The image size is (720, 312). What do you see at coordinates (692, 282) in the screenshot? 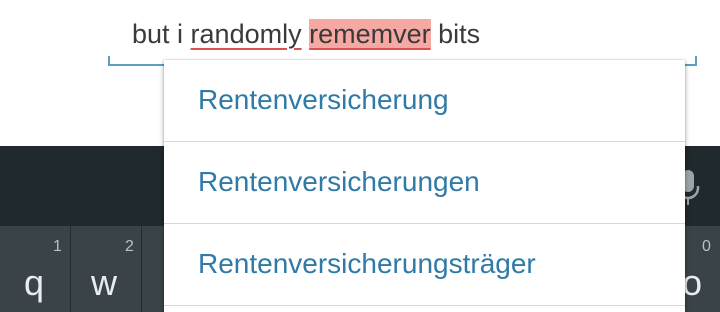
I see `key-letter: o` at bounding box center [692, 282].